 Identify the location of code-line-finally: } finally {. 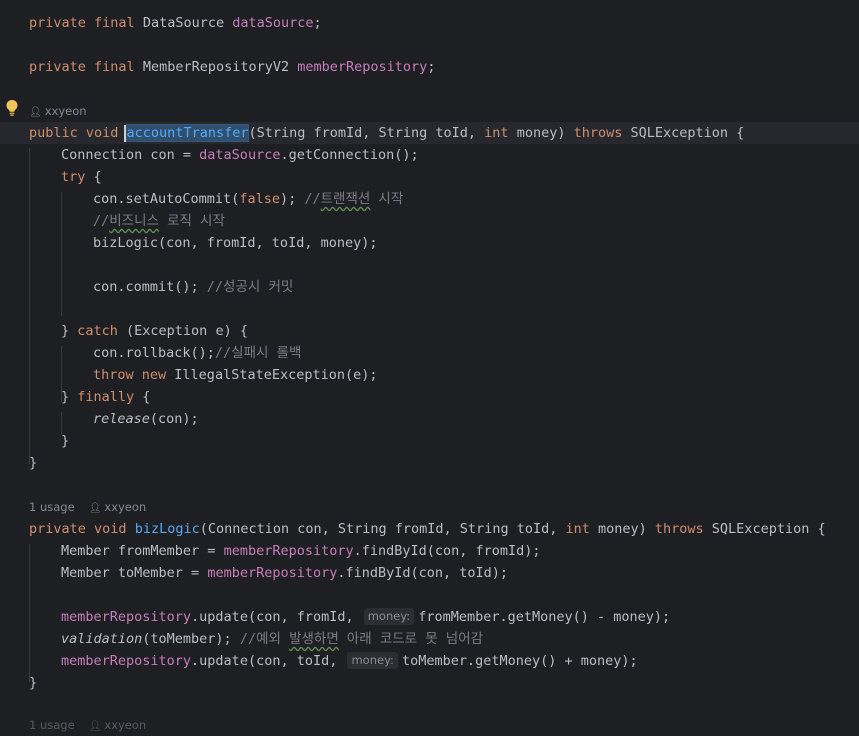
(105, 397).